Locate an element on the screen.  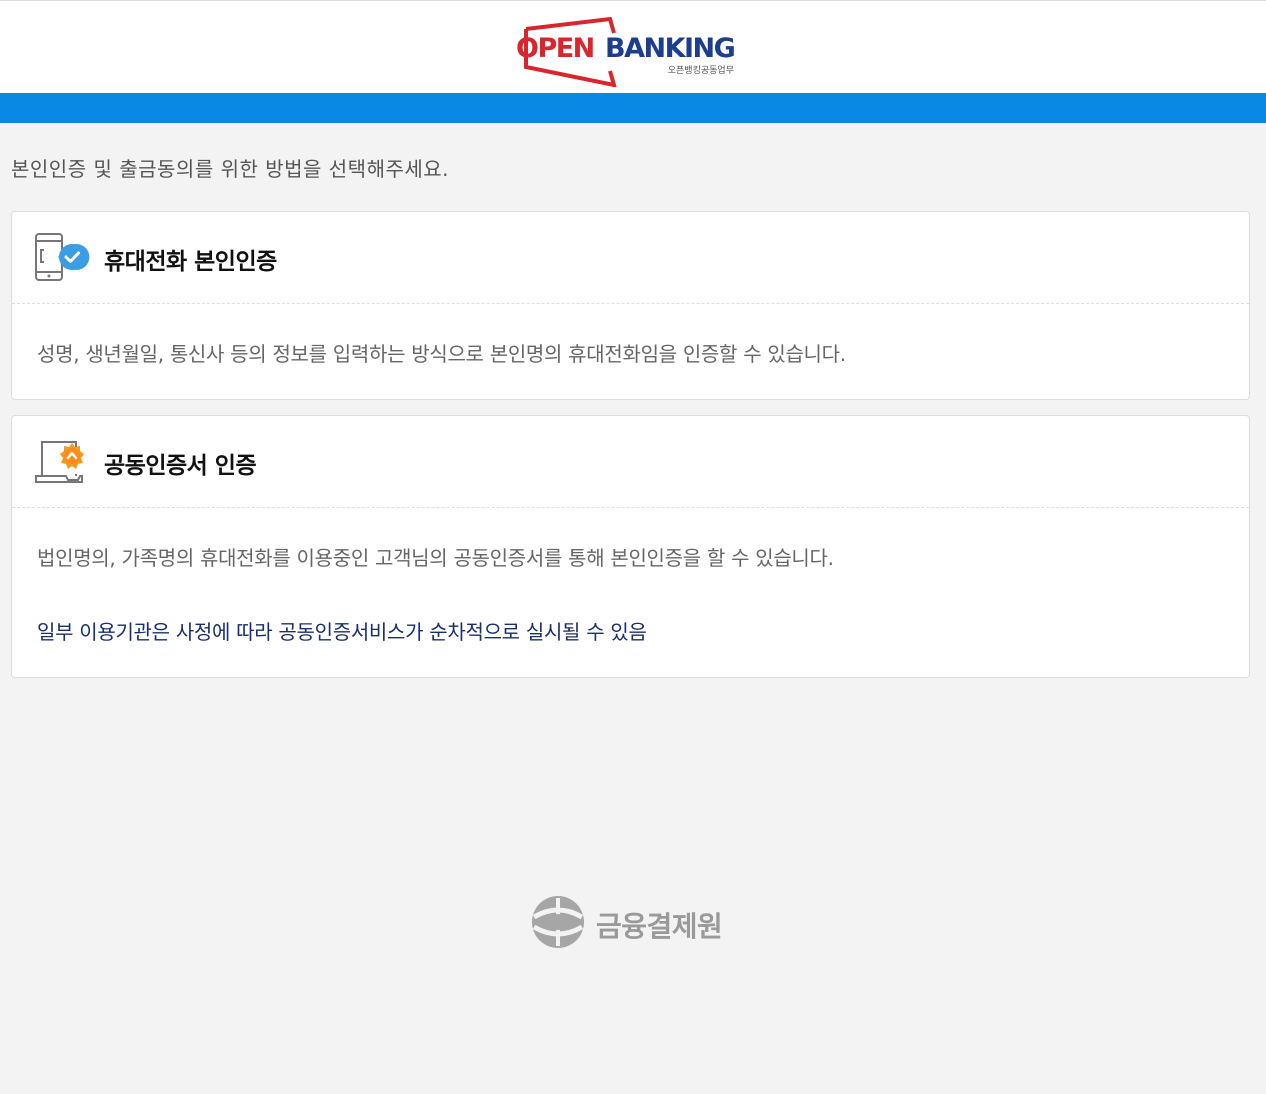
logo-banking-text: BANKING is located at coordinates (670, 48).